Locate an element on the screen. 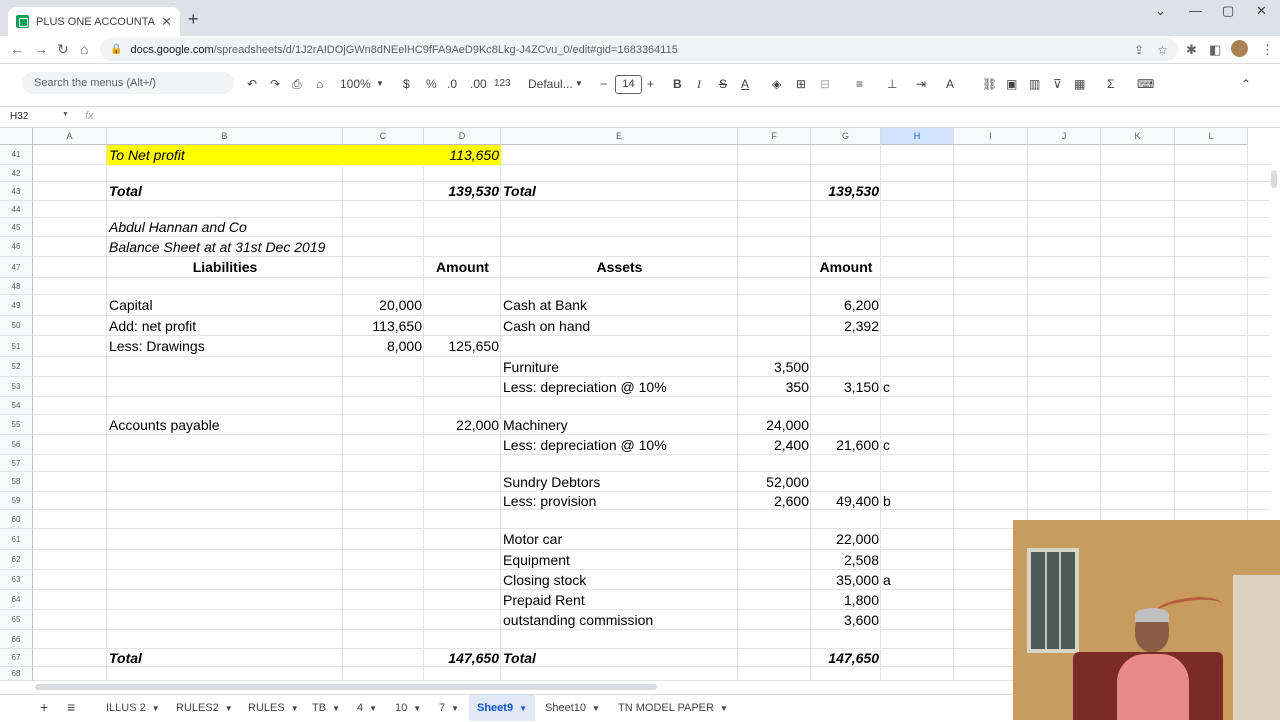 The height and width of the screenshot is (722, 1280). row-header-62: 62 is located at coordinates (16, 560).